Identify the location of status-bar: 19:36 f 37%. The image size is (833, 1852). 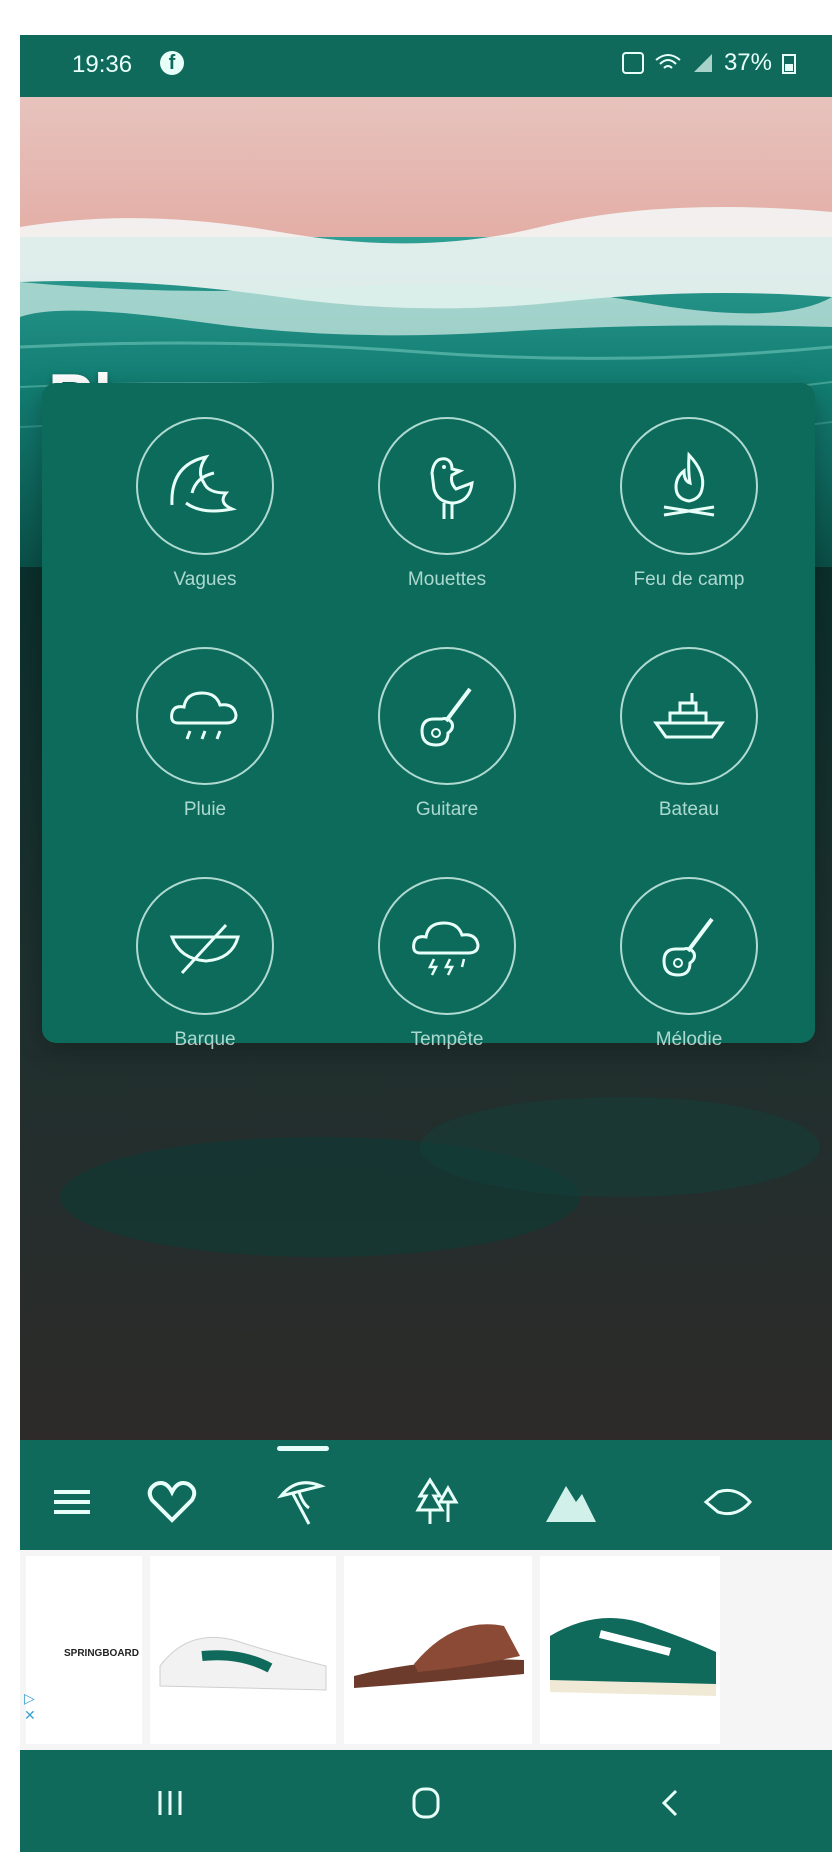
(426, 66).